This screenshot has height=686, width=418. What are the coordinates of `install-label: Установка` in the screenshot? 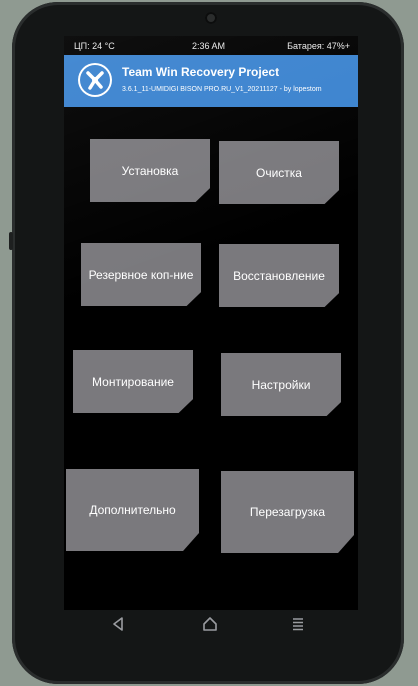 It's located at (150, 170).